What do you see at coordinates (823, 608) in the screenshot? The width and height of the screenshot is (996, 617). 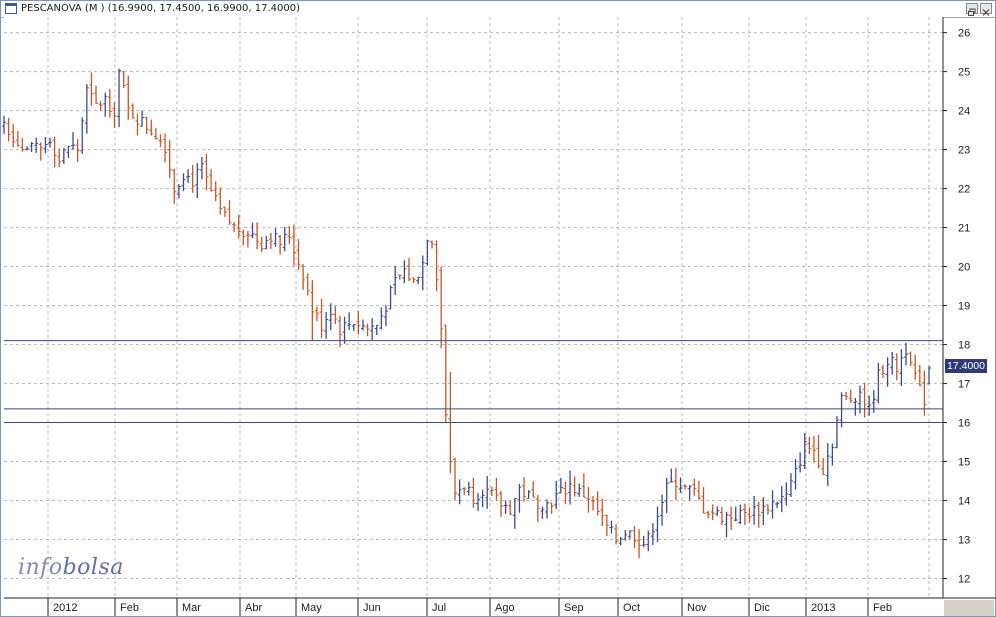 I see `x-tick-label: 2013` at bounding box center [823, 608].